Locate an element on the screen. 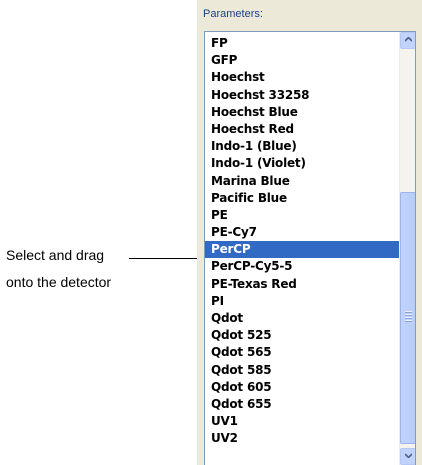 The height and width of the screenshot is (465, 422). list-item: Hoechst is located at coordinates (302, 77).